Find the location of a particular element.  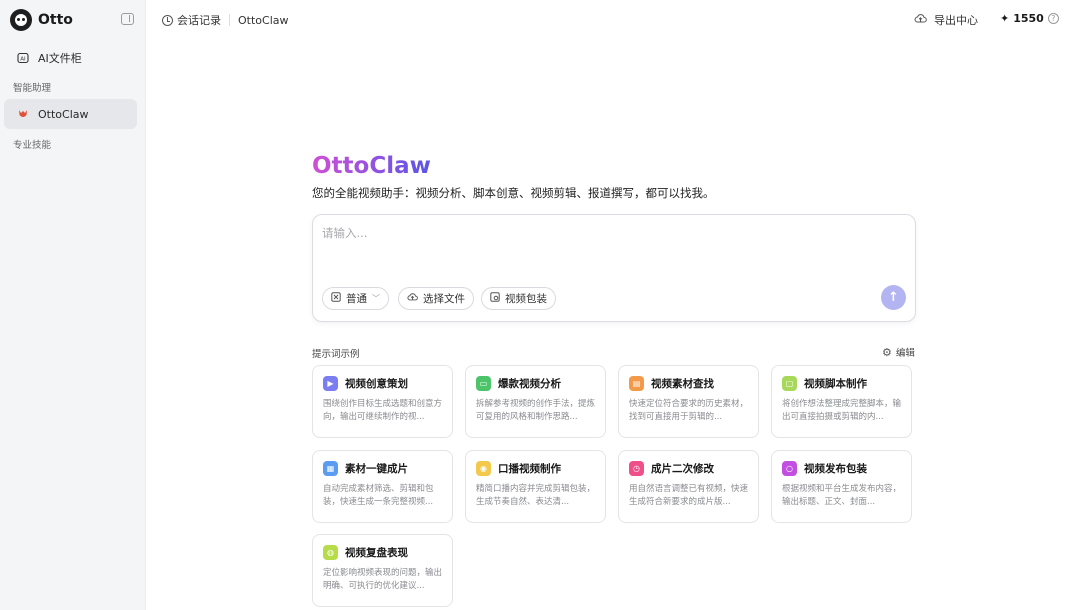

sidebar-item-ottoclaw: OttoClaw is located at coordinates (70, 114).